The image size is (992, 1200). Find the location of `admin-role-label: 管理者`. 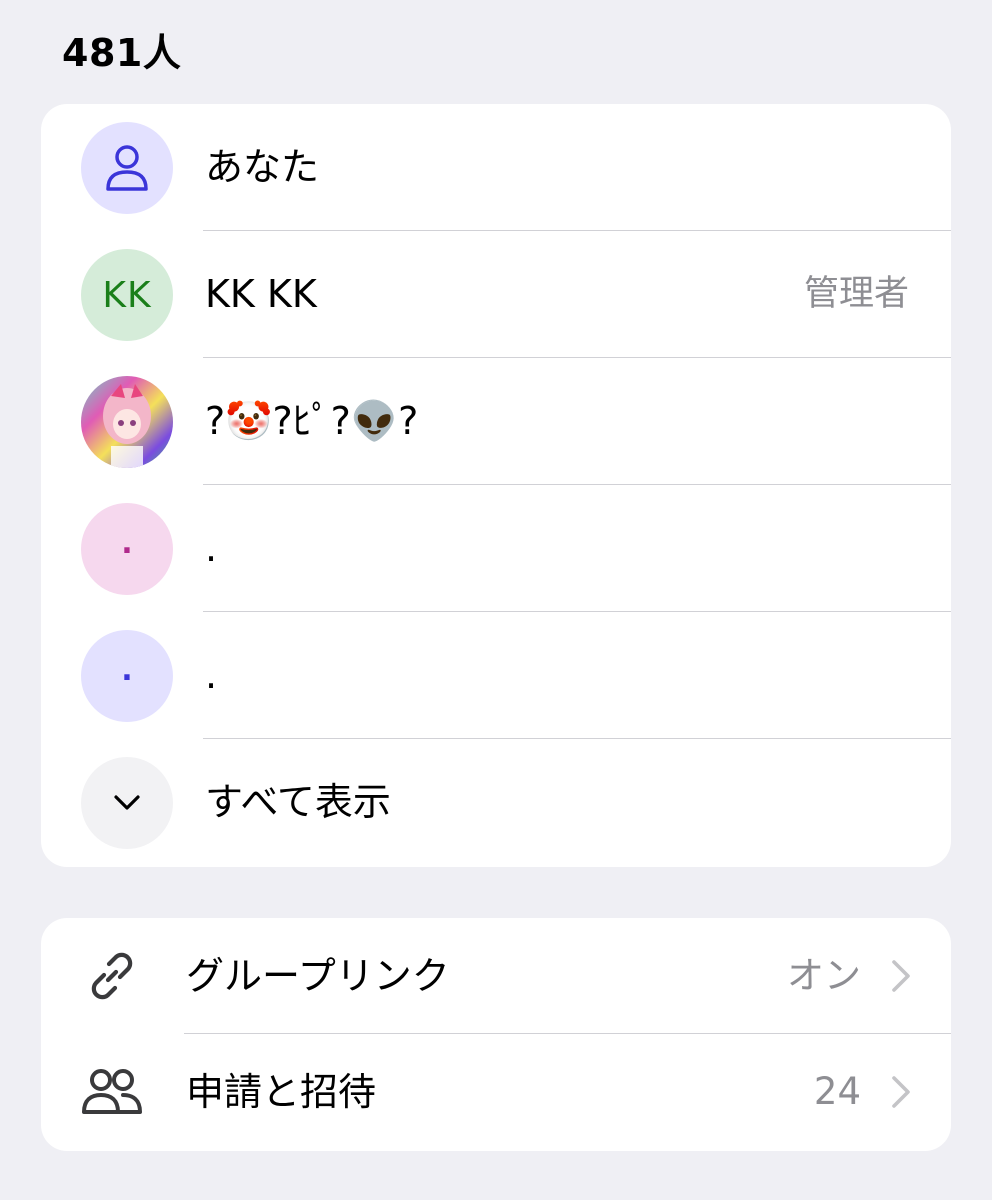

admin-role-label: 管理者 is located at coordinates (856, 294).